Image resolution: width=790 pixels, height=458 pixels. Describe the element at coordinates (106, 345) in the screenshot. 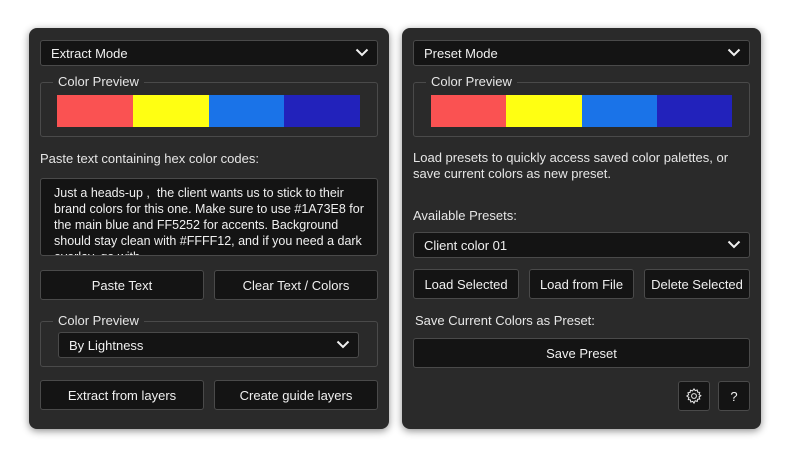

I see `sort-select-value: By Lightness` at that location.